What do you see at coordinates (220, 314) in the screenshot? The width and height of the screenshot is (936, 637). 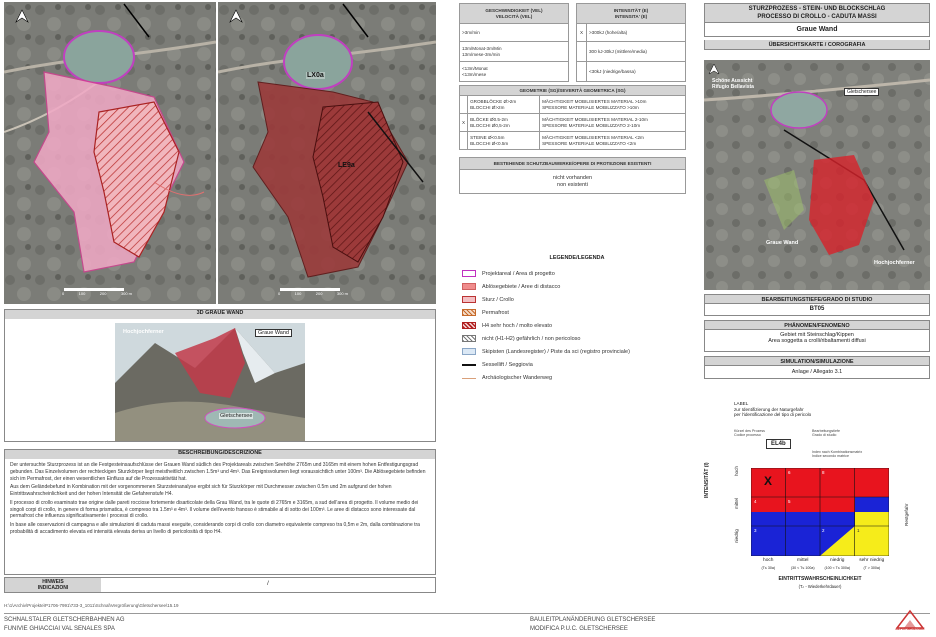 I see `panel-3d-title: 3D GRAUE WAND` at bounding box center [220, 314].